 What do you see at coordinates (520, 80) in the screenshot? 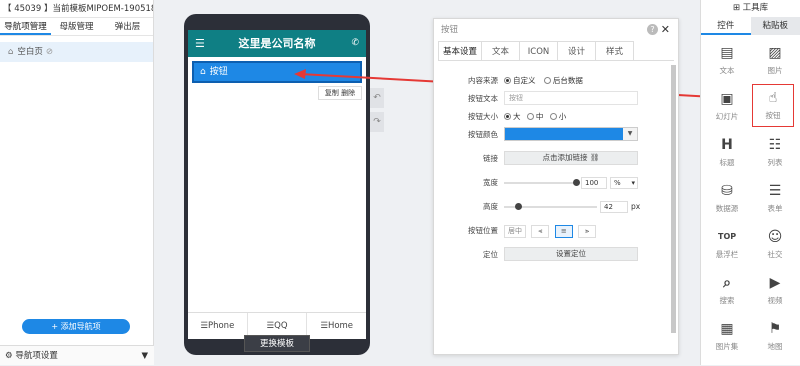
I see `source-custom-radio: 自定义` at bounding box center [520, 80].